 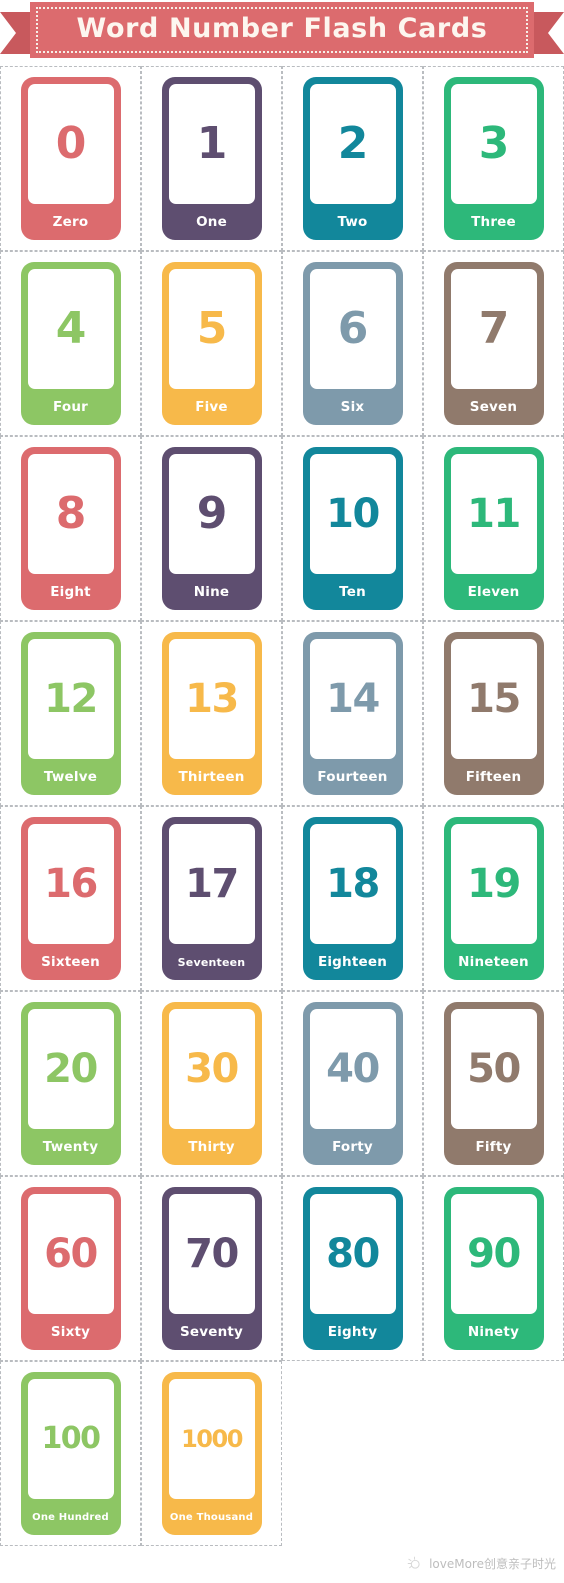 I want to click on flash-card: 16 Sixteen, so click(x=70, y=898).